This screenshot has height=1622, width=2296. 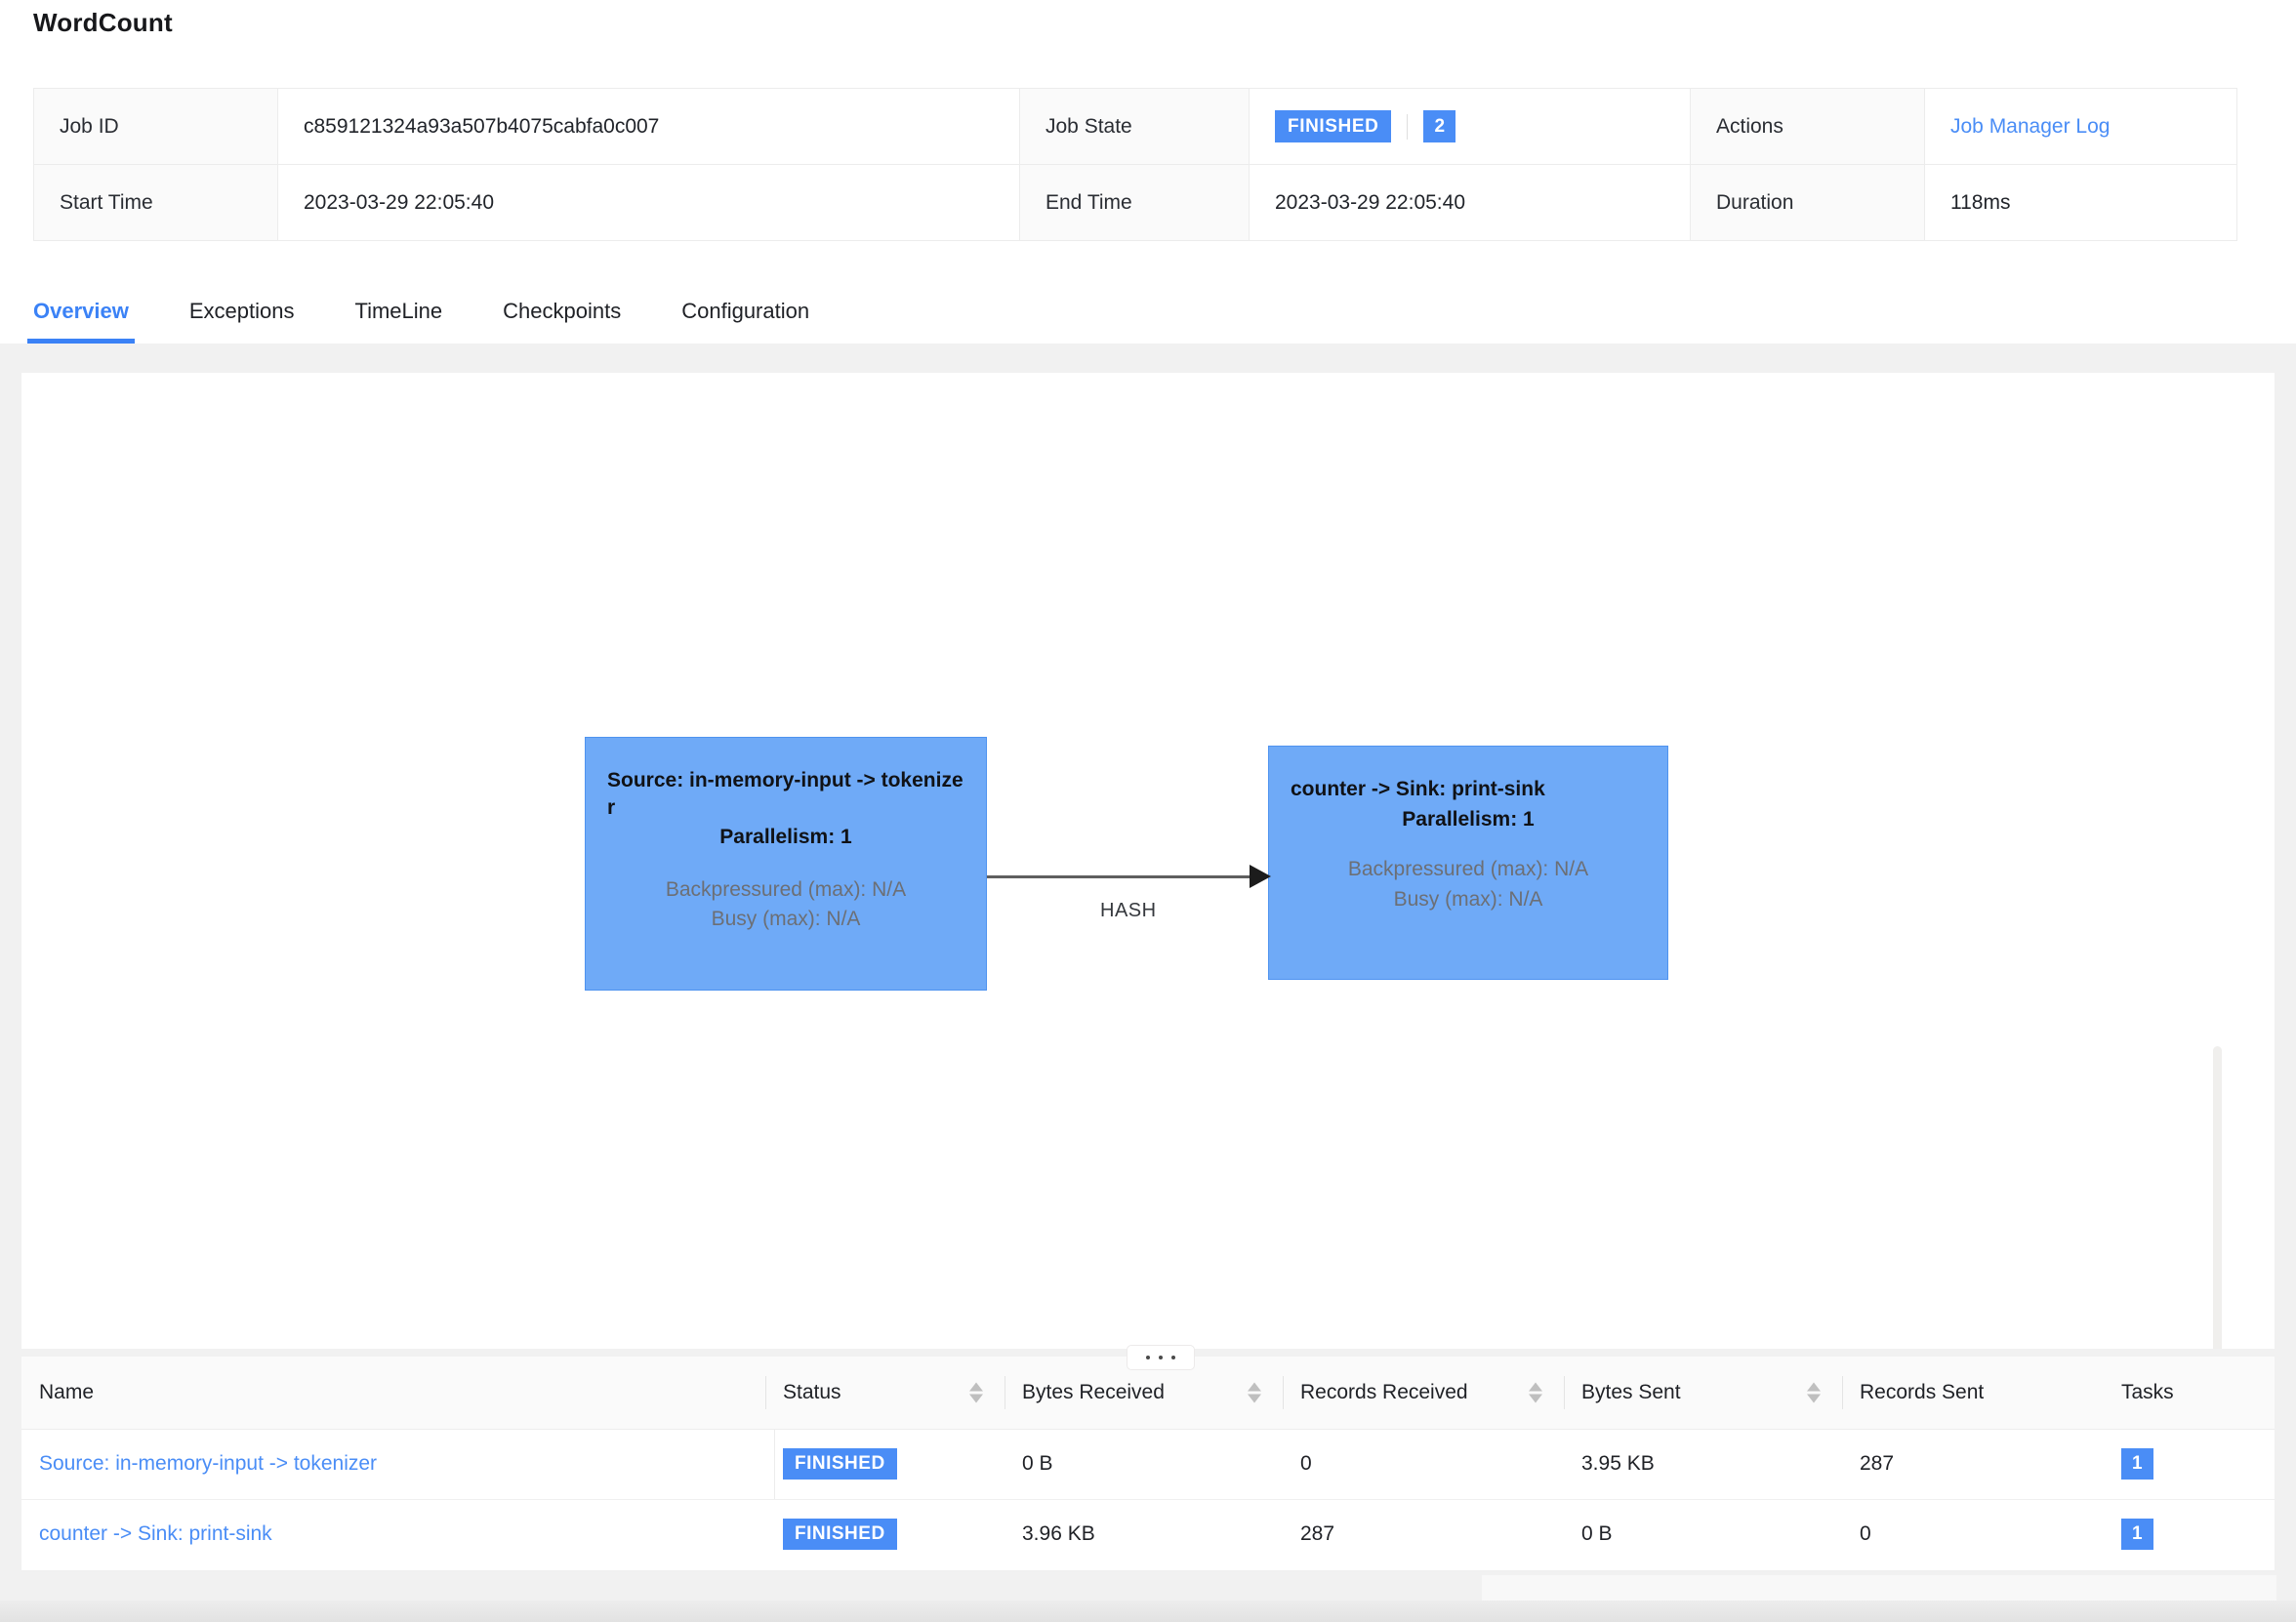 What do you see at coordinates (155, 126) in the screenshot?
I see `job-id-label: Job ID` at bounding box center [155, 126].